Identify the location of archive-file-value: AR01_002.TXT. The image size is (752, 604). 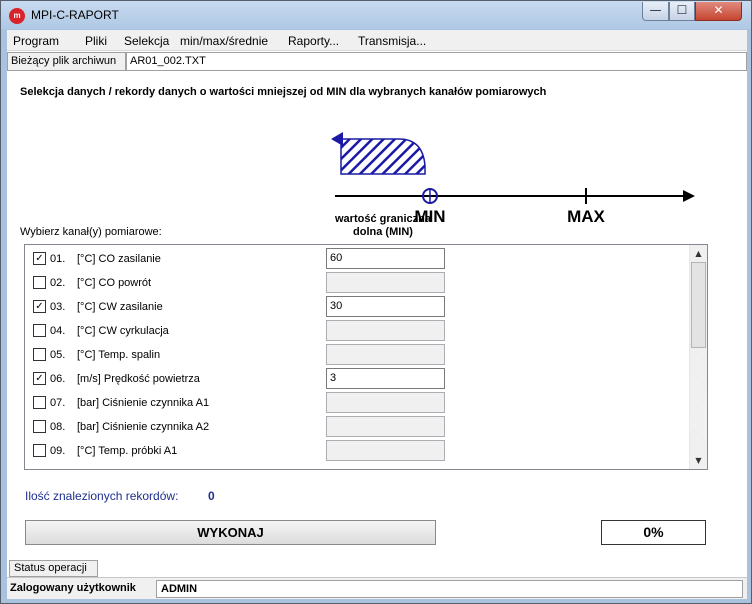
(436, 61).